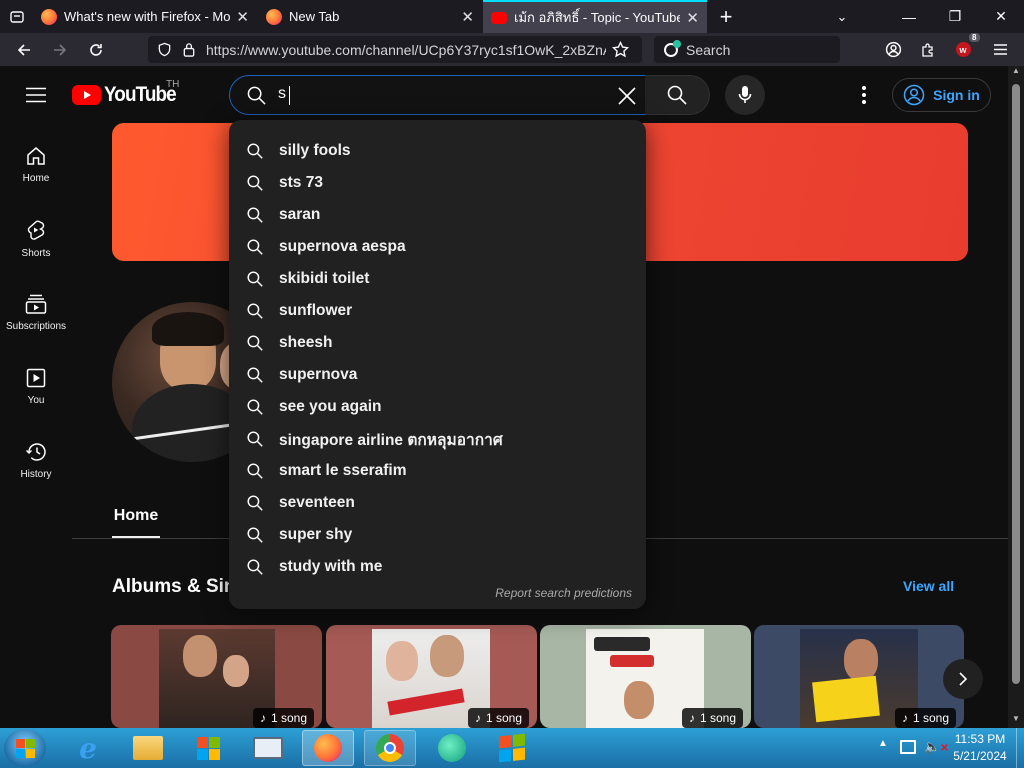  What do you see at coordinates (437, 535) in the screenshot?
I see `search-suggestion-item: super shy` at bounding box center [437, 535].